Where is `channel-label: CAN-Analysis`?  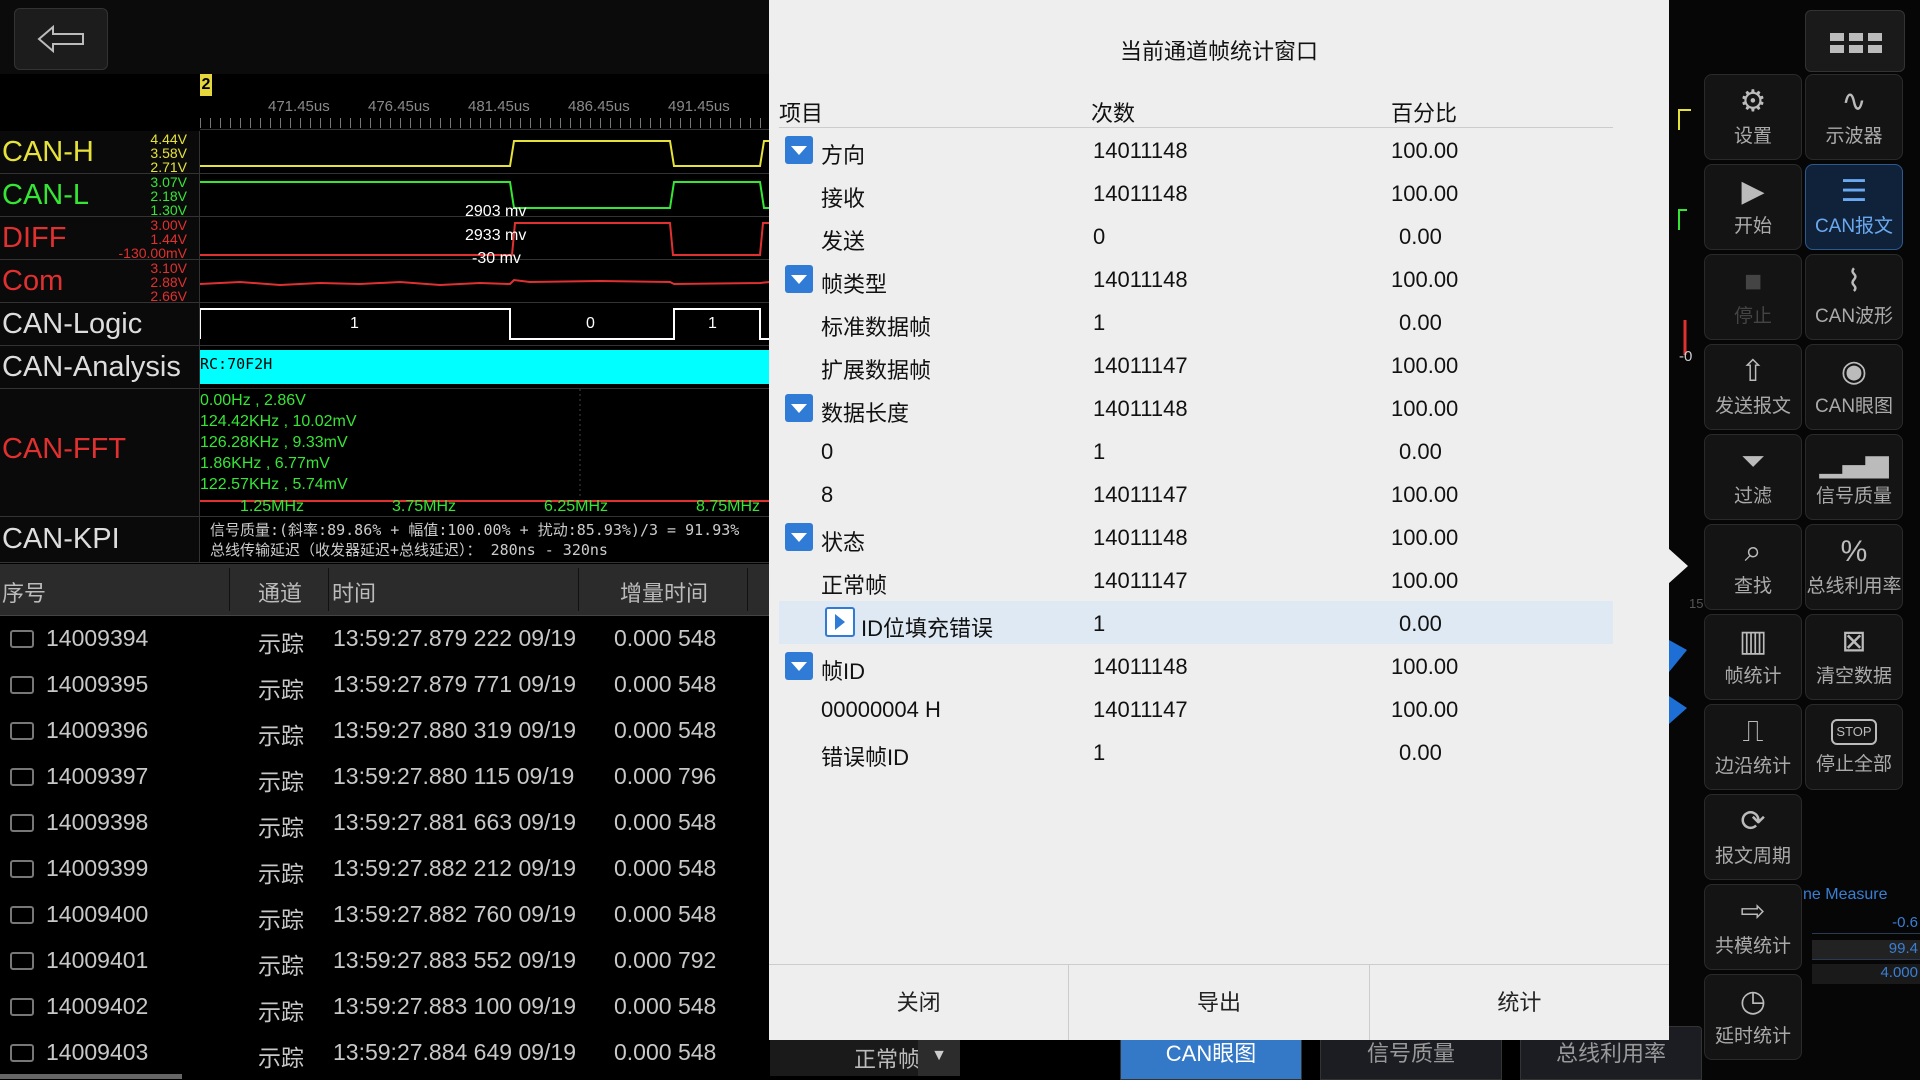 channel-label: CAN-Analysis is located at coordinates (100, 367).